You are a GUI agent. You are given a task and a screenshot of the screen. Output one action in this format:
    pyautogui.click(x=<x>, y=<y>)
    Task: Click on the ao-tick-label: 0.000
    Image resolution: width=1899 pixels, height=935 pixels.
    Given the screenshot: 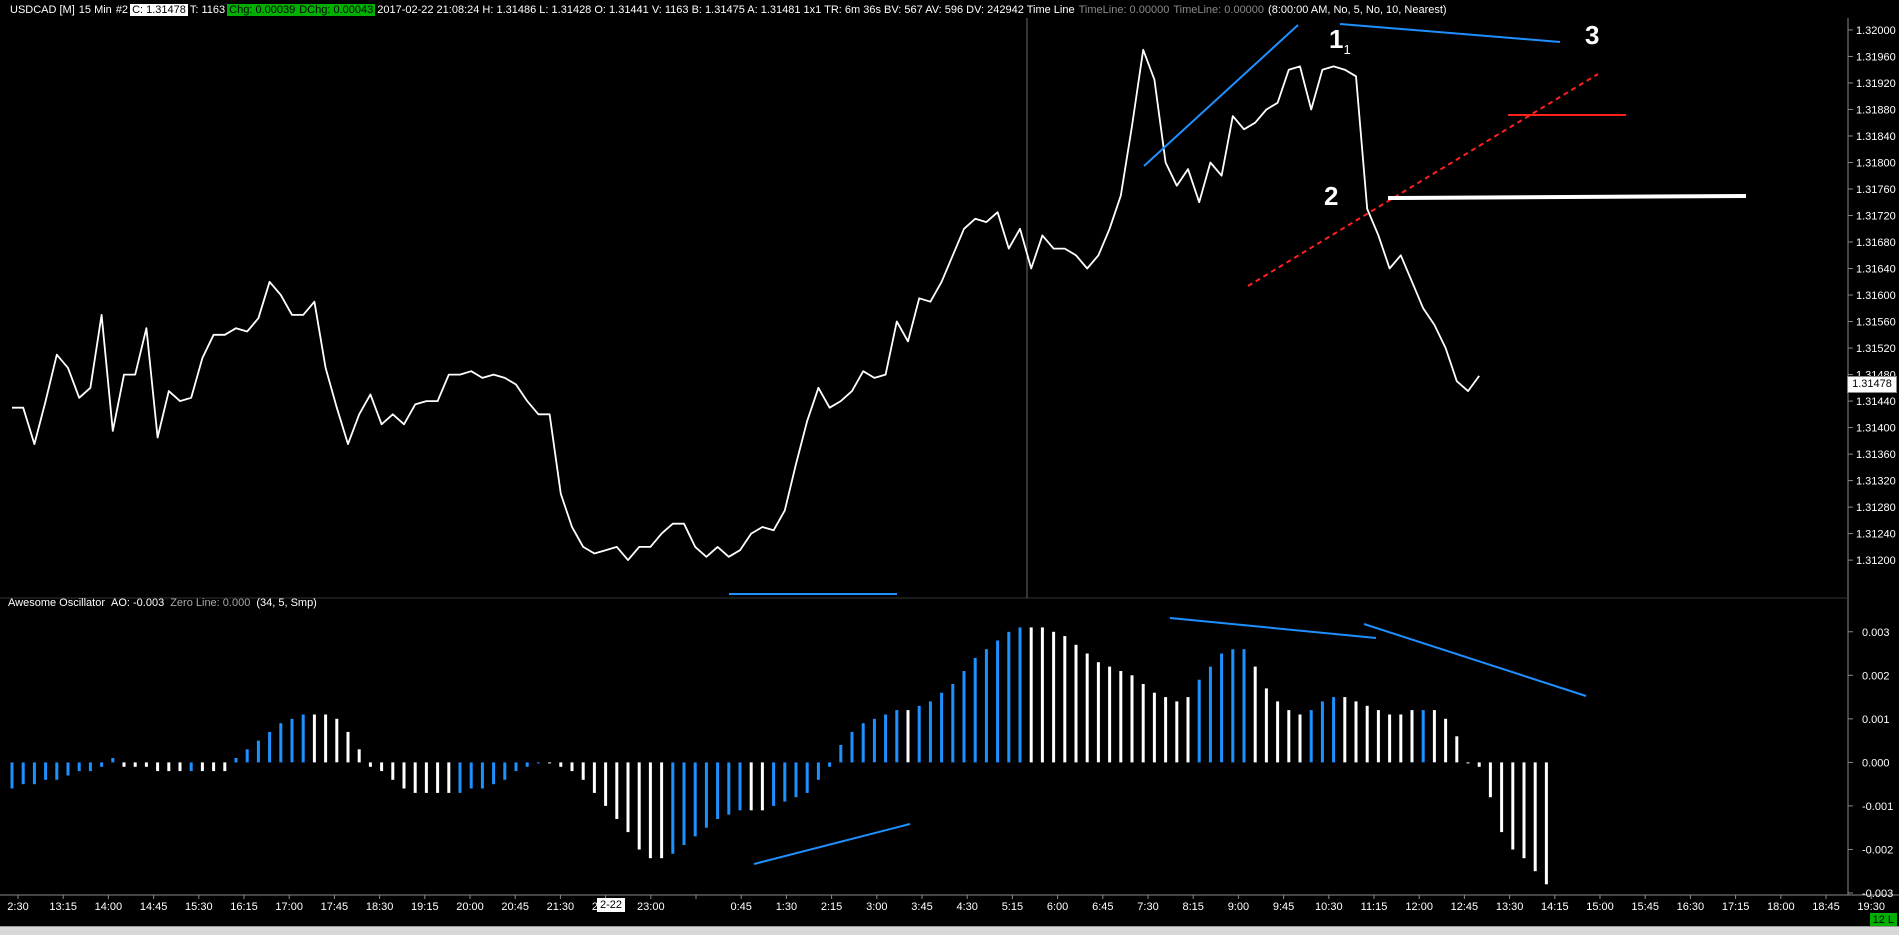 What is the action you would take?
    pyautogui.click(x=1876, y=763)
    